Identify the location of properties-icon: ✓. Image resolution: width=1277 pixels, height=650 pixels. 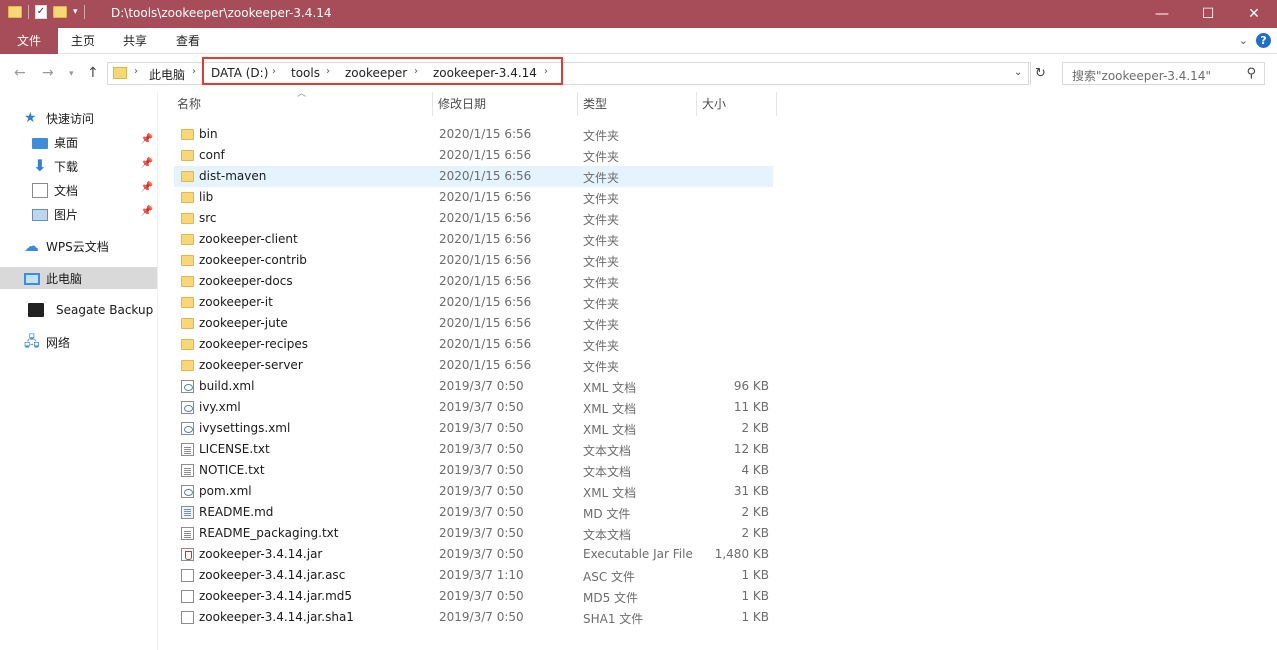
(41, 12).